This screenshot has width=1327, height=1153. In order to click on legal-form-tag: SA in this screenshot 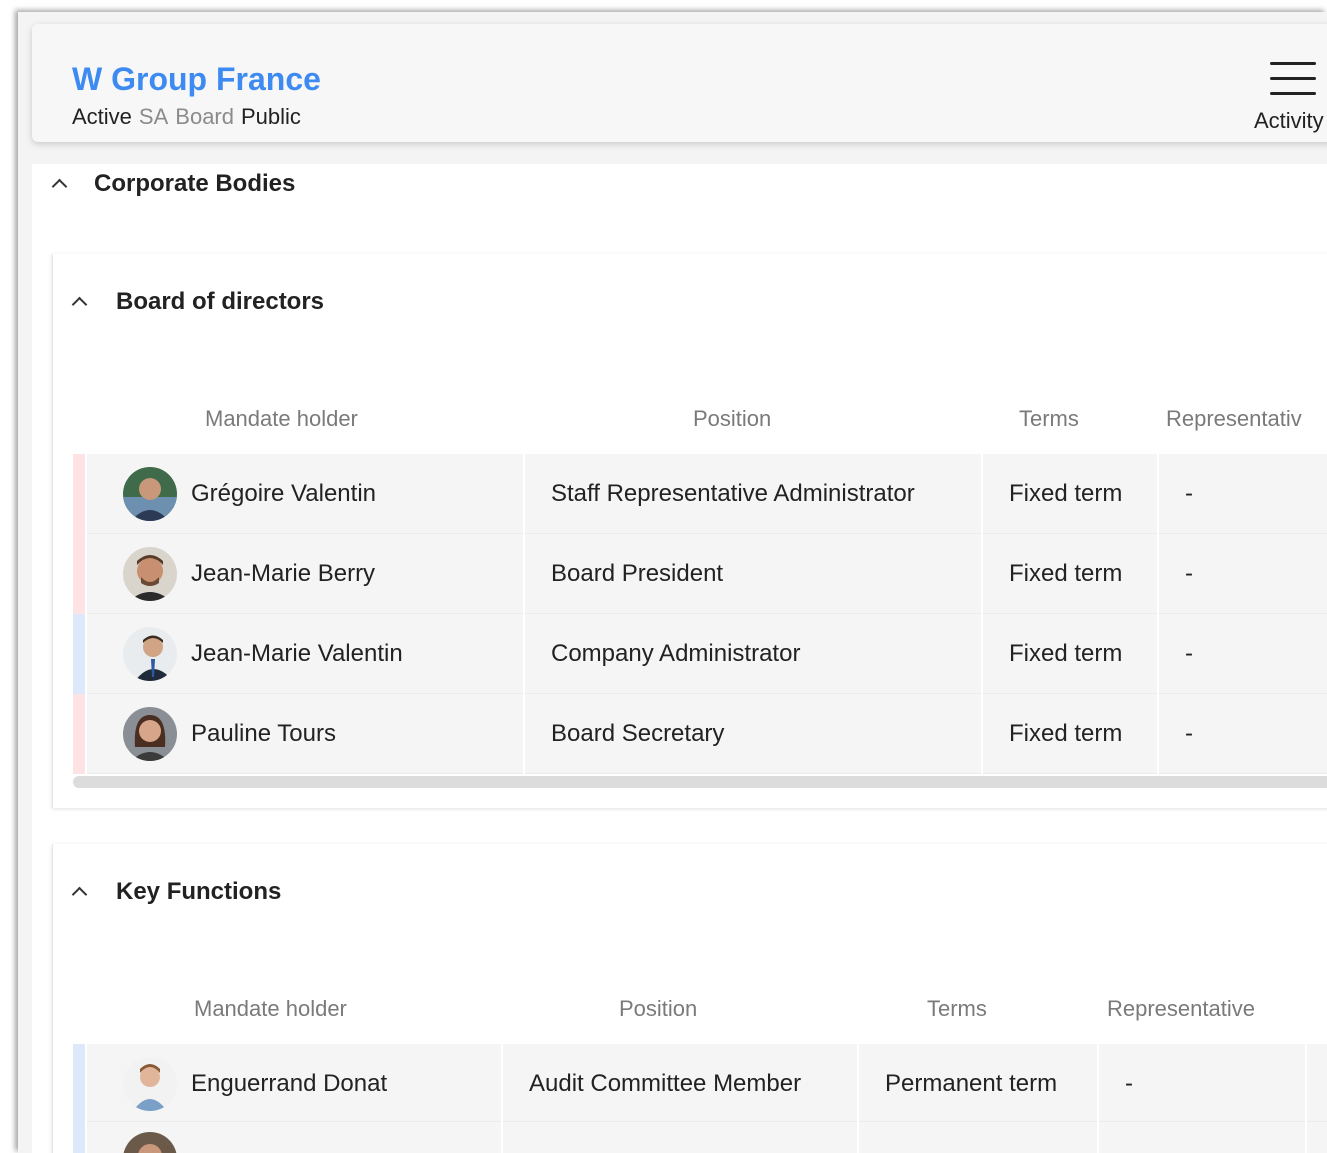, I will do `click(153, 116)`.